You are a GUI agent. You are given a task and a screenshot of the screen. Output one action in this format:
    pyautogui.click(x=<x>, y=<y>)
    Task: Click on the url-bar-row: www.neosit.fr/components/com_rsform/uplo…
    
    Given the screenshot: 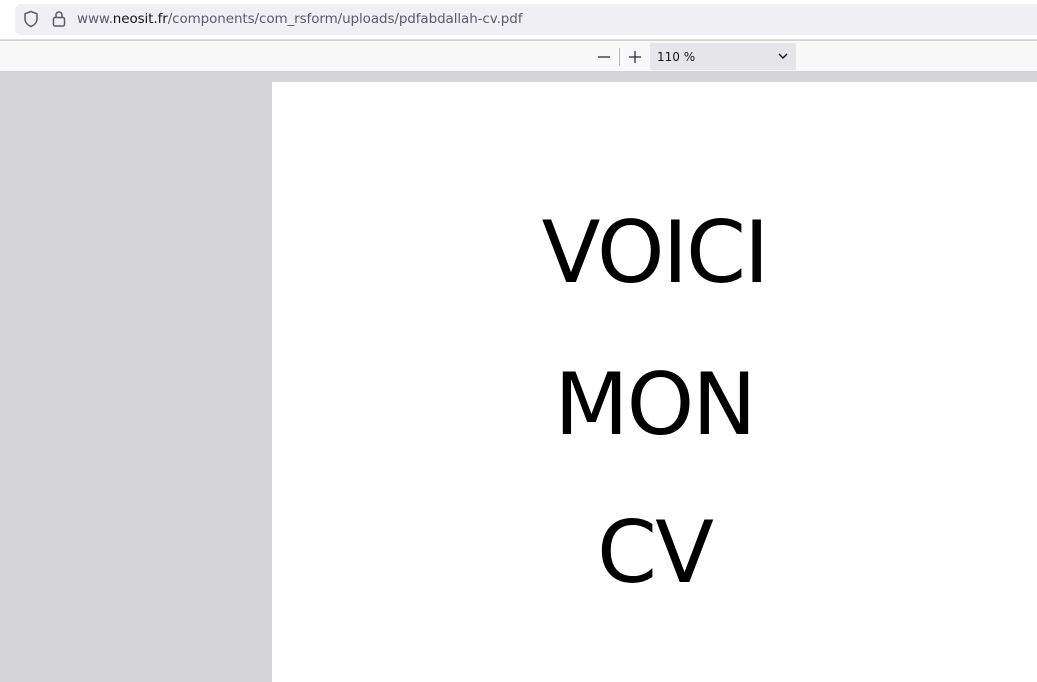 What is the action you would take?
    pyautogui.click(x=518, y=20)
    